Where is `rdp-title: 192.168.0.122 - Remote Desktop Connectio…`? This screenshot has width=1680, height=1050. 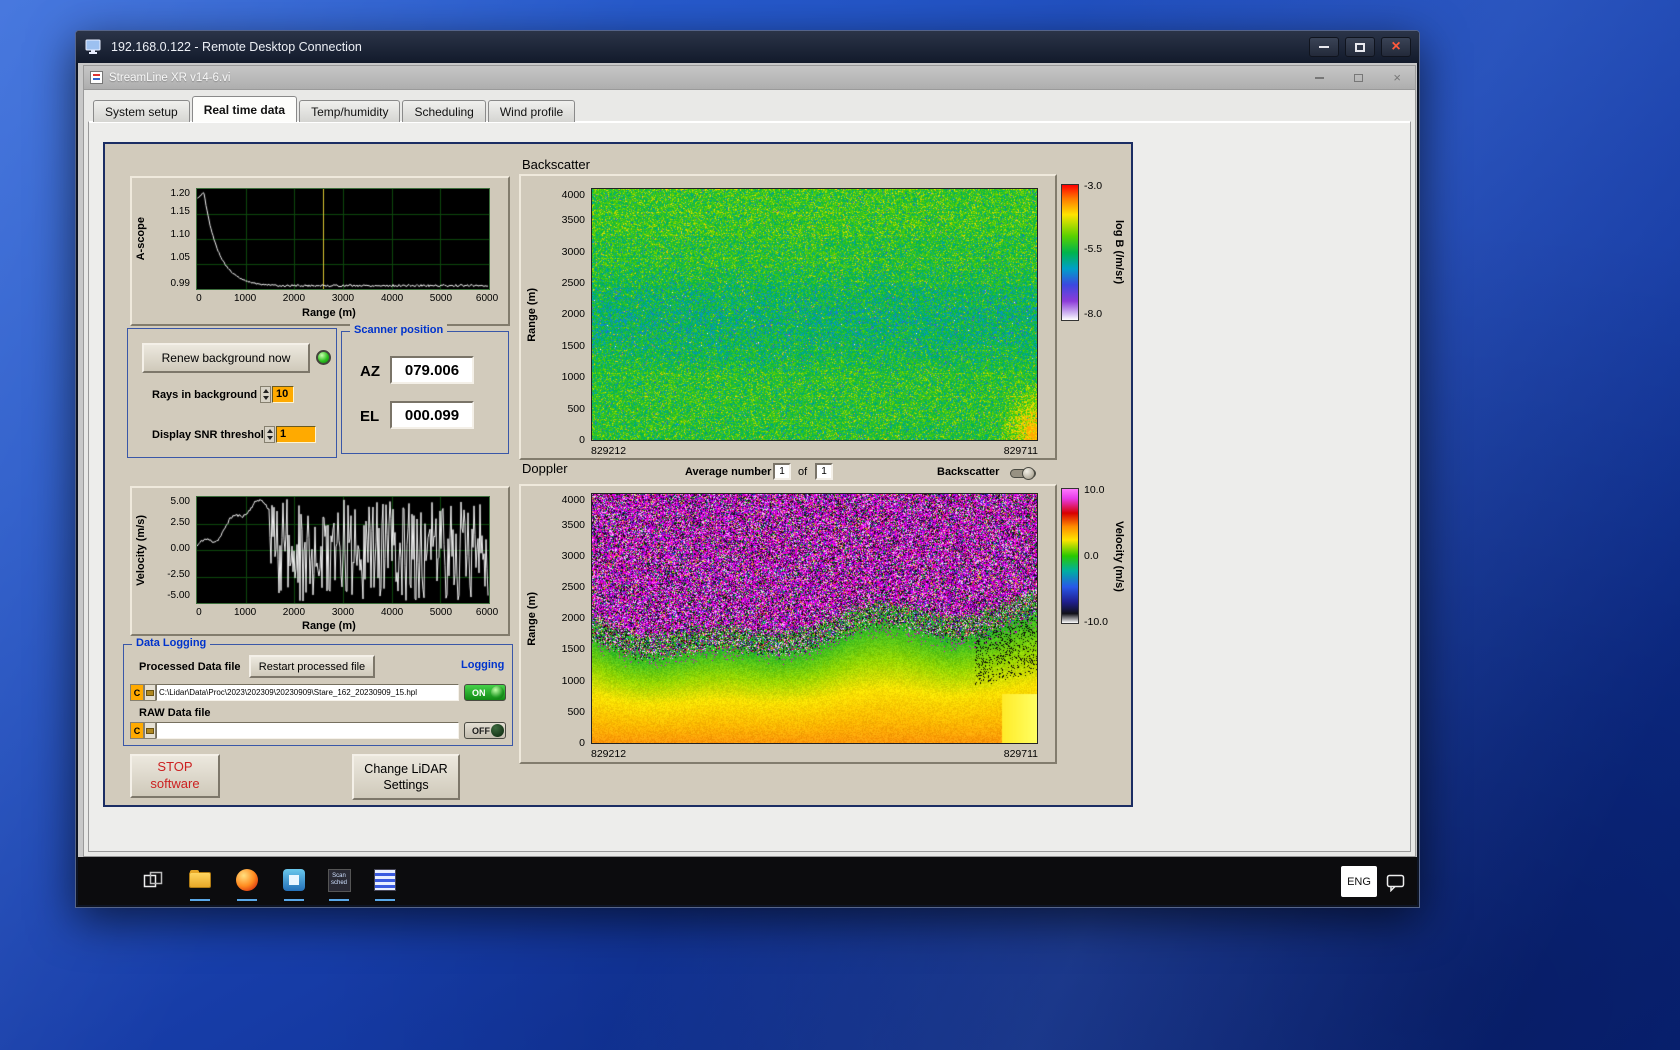 rdp-title: 192.168.0.122 - Remote Desktop Connectio… is located at coordinates (236, 47).